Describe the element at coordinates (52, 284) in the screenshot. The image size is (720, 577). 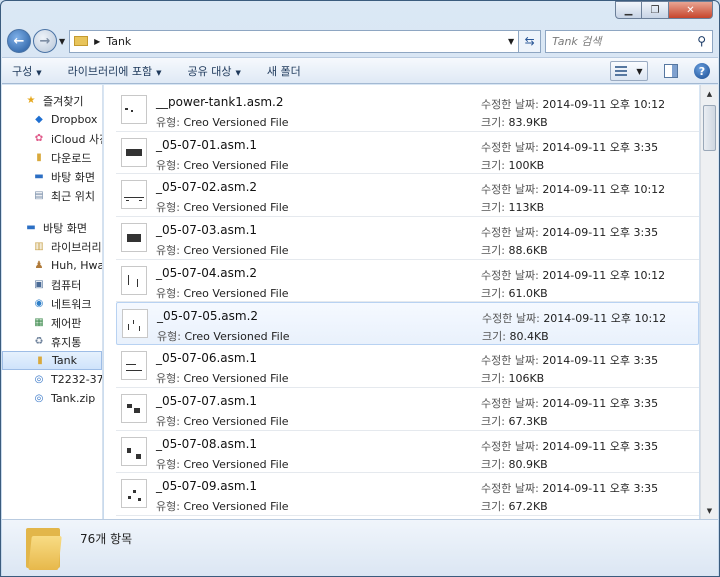
I see `nav-item-computer: ▣ 컴퓨터` at that location.